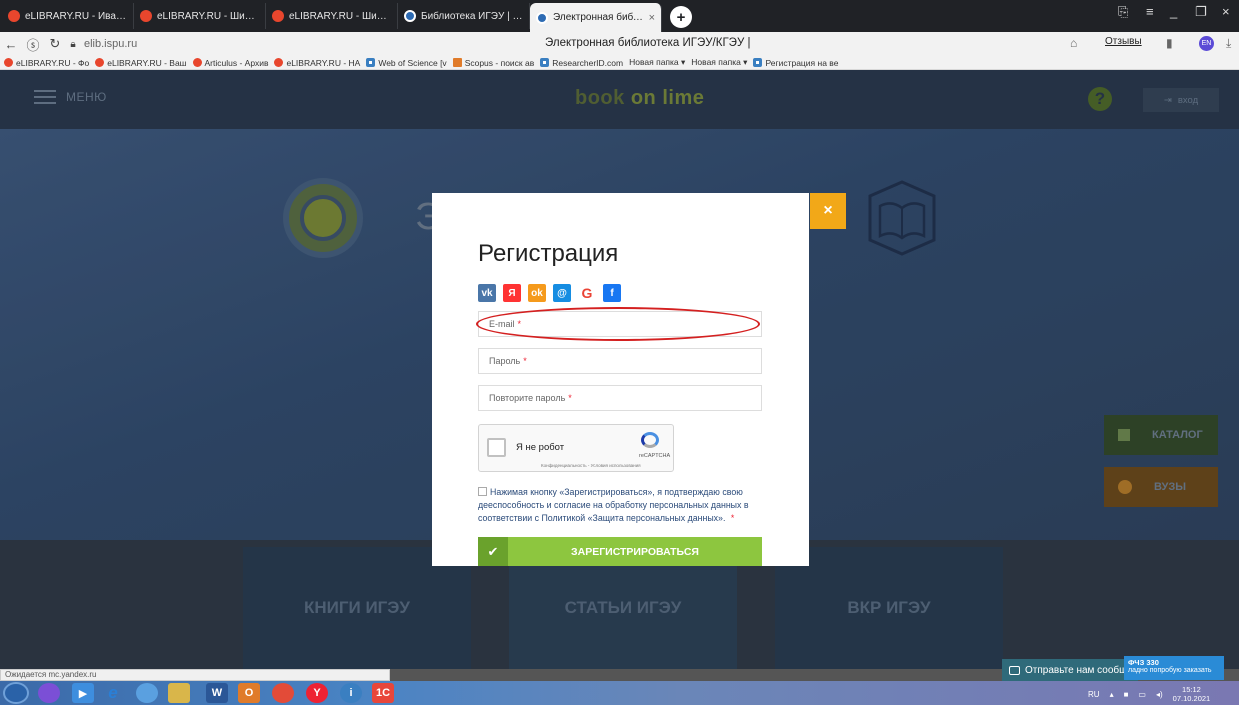 The width and height of the screenshot is (1239, 705). Describe the element at coordinates (283, 693) in the screenshot. I see `chrome-icon` at that location.